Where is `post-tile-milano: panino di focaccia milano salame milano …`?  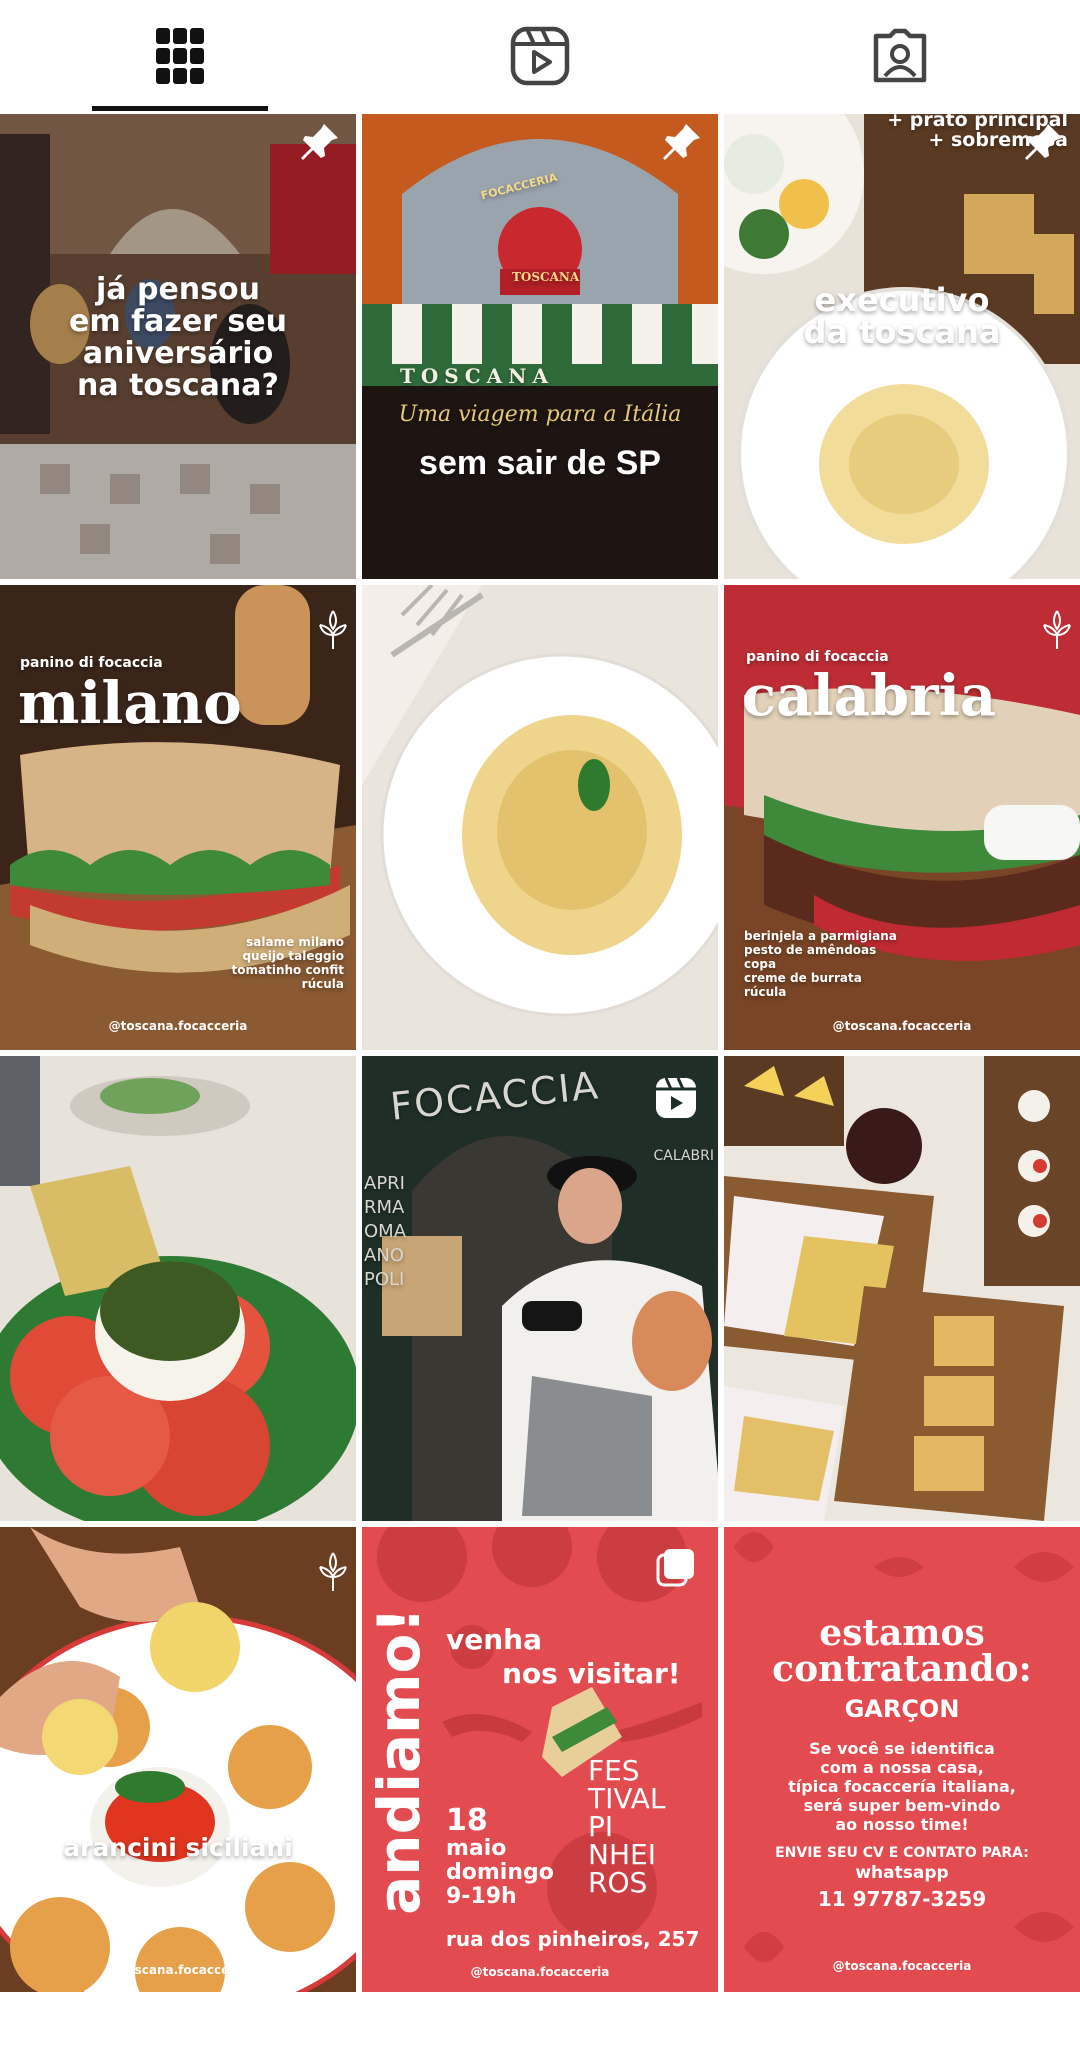
post-tile-milano: panino di focaccia milano salame milano … is located at coordinates (178, 817).